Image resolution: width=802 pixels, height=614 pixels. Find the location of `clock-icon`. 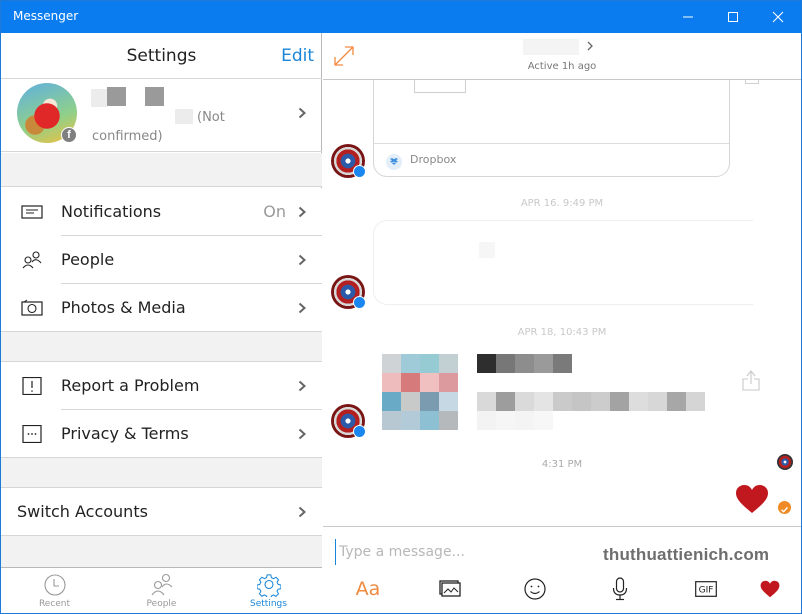

clock-icon is located at coordinates (55, 585).